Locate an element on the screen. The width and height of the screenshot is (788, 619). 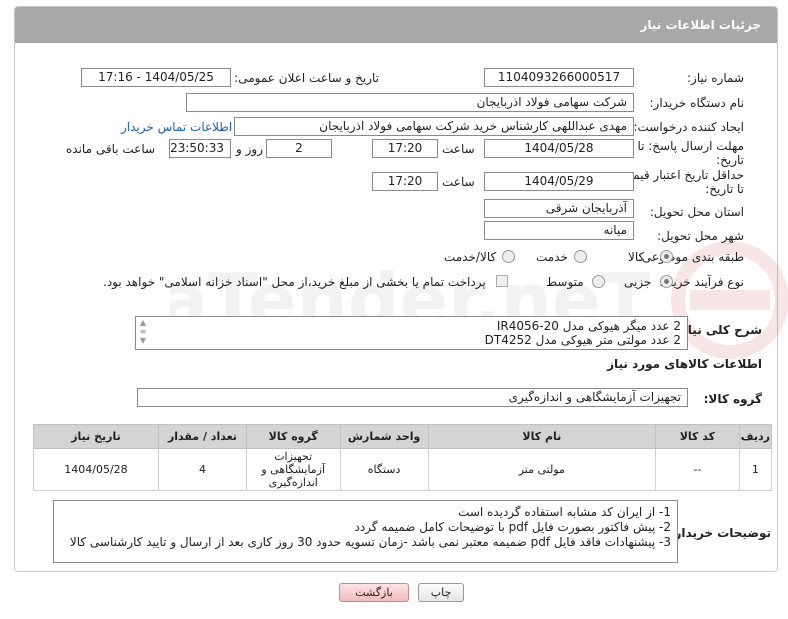
validity-time-field: 17:20 is located at coordinates (405, 181).